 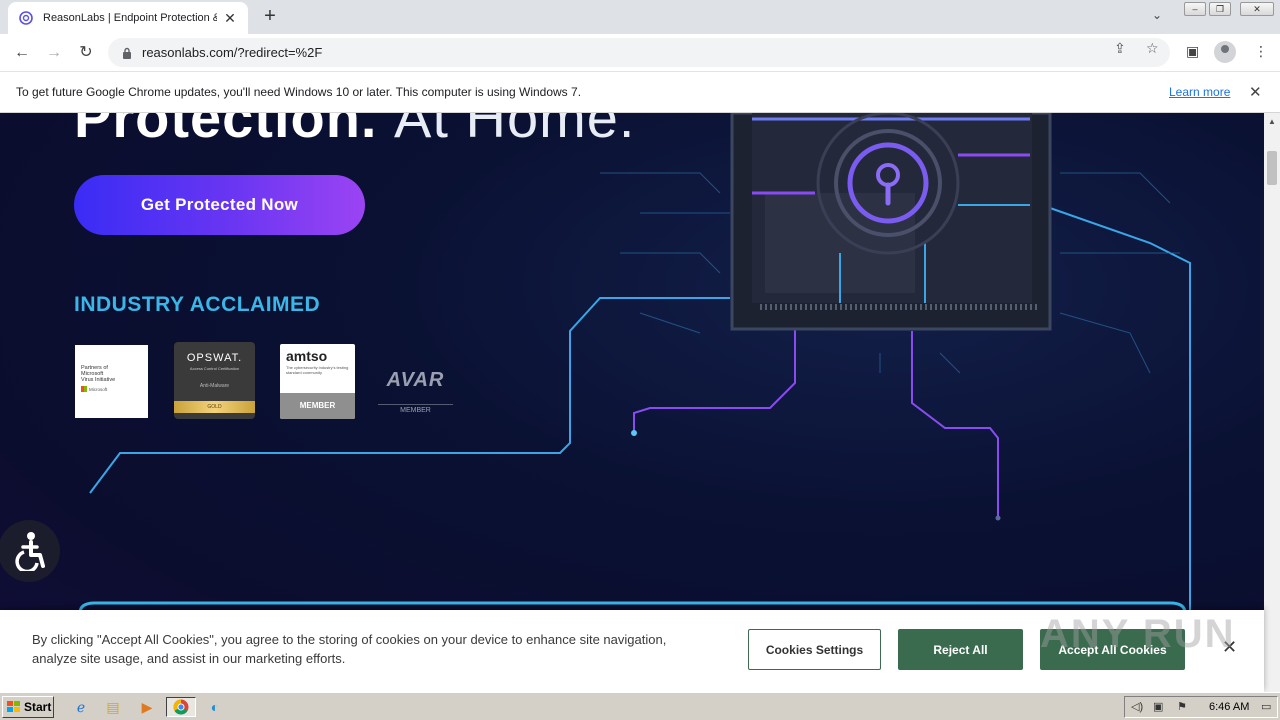 What do you see at coordinates (214, 386) in the screenshot?
I see `opswat-category: Anti-Malware` at bounding box center [214, 386].